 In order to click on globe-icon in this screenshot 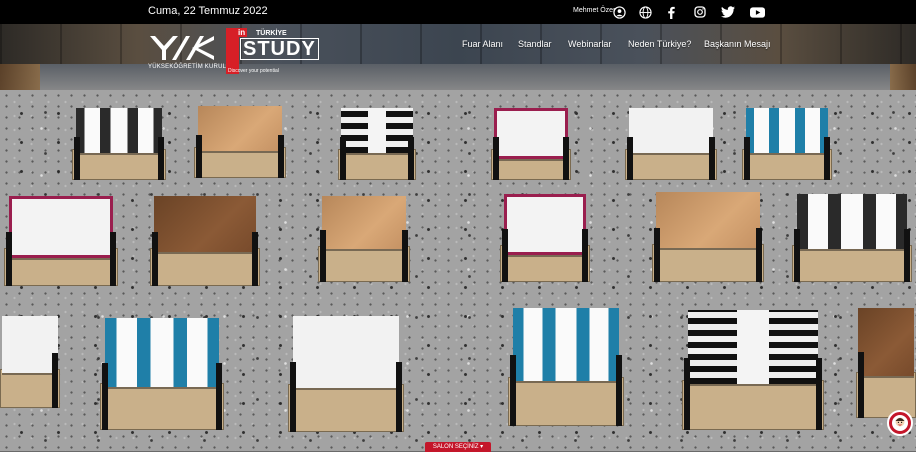, I will do `click(645, 12)`.